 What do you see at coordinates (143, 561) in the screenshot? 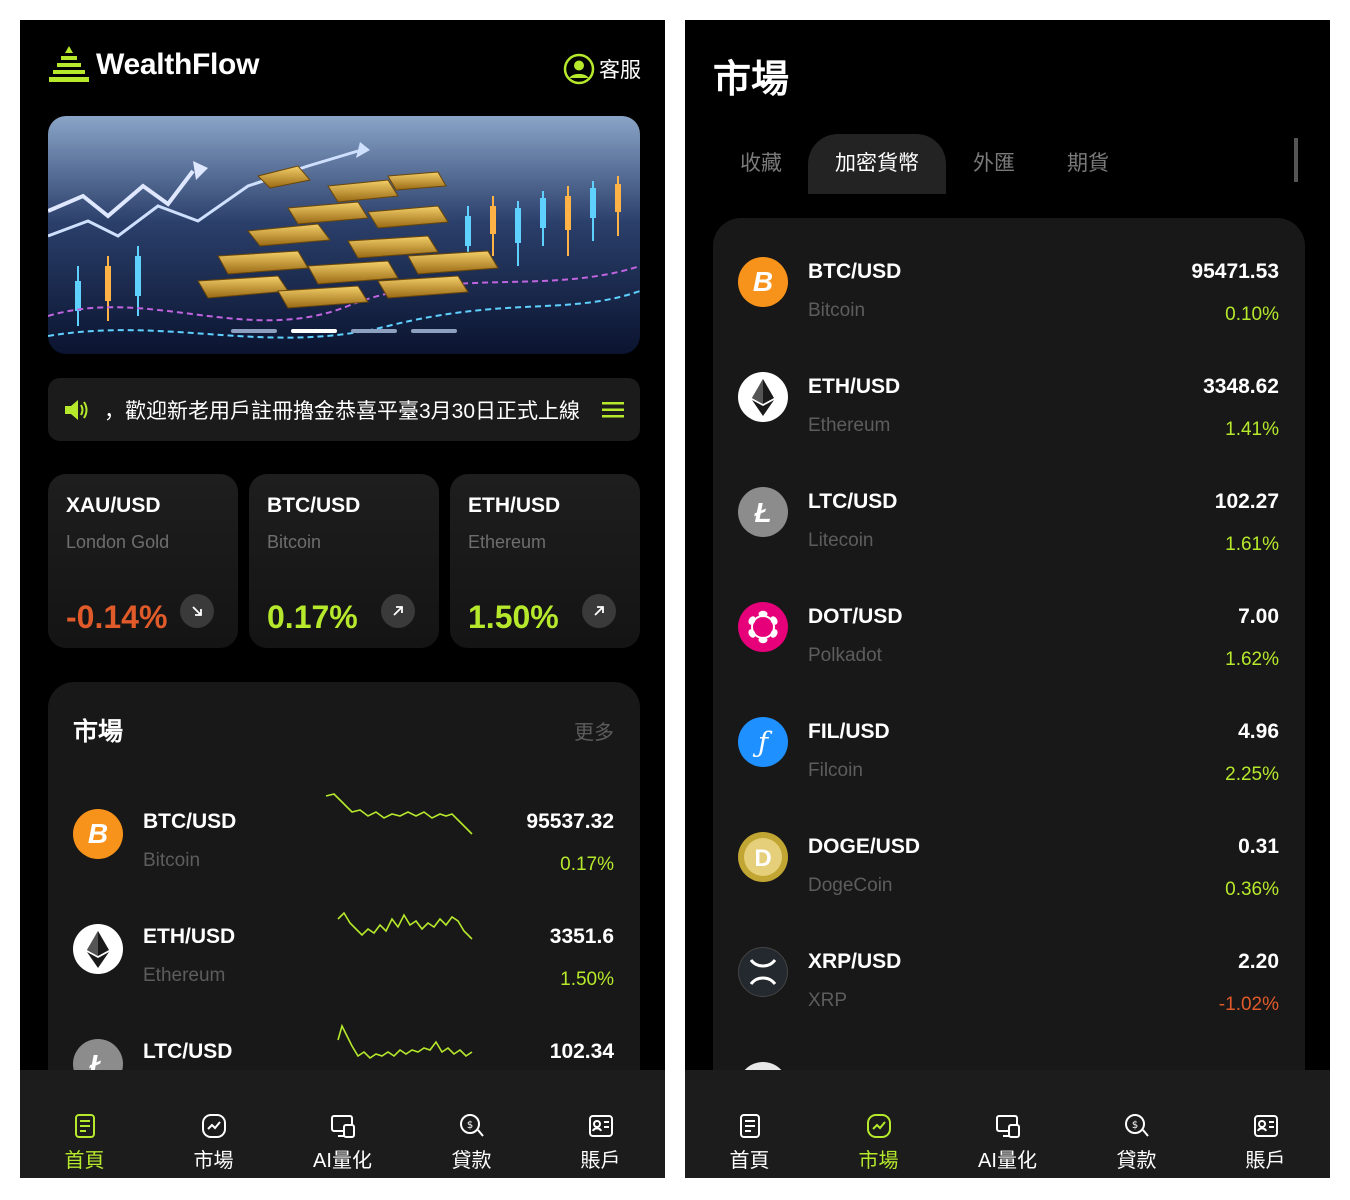
I see `ticker-card-xau: XAU/USD London Gold -0.14%` at bounding box center [143, 561].